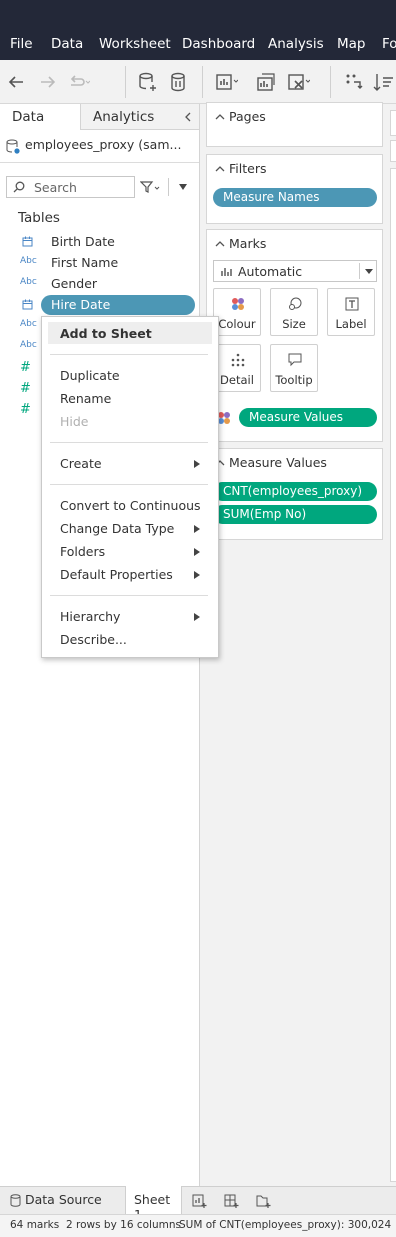 The width and height of the screenshot is (396, 1237). I want to click on menu-convert-to-continuous: Convert to Continuous, so click(130, 505).